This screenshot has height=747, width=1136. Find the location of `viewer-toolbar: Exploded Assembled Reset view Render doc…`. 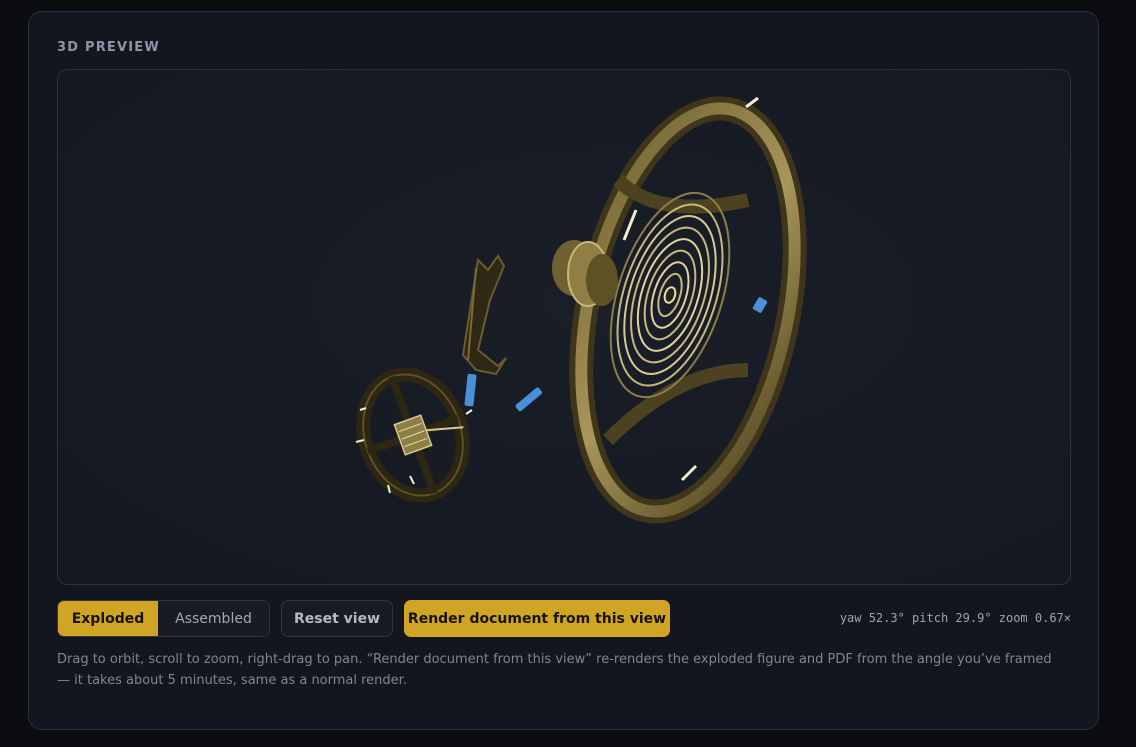

viewer-toolbar: Exploded Assembled Reset view Render doc… is located at coordinates (564, 618).